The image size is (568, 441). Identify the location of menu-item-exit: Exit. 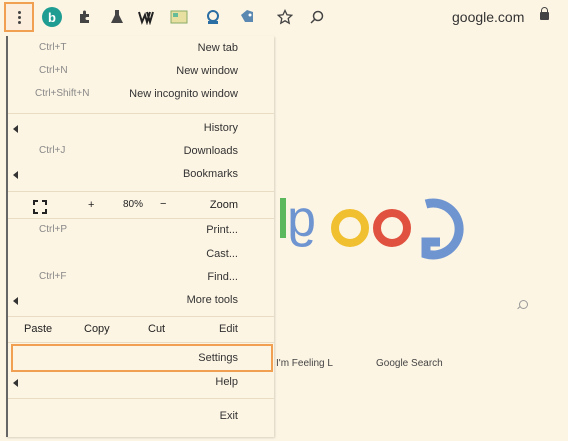
(141, 420).